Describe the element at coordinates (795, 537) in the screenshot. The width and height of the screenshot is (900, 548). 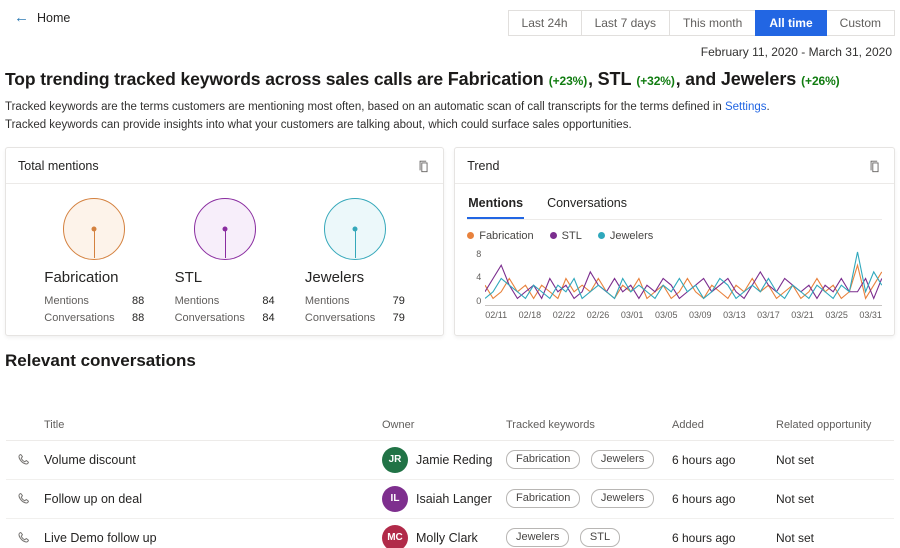
I see `related-opportunity-cell: Not set` at that location.